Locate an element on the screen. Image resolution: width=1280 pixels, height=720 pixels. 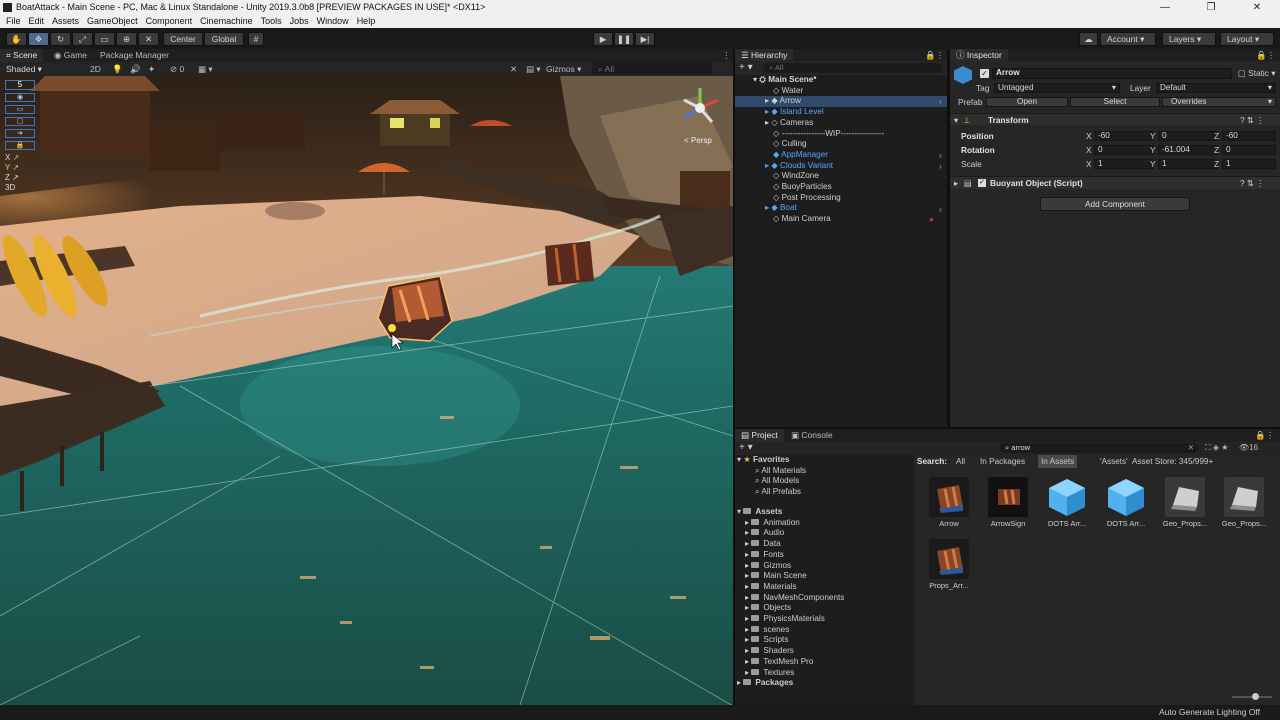
tab-scene: ⌗ Scene is located at coordinates (22, 55).